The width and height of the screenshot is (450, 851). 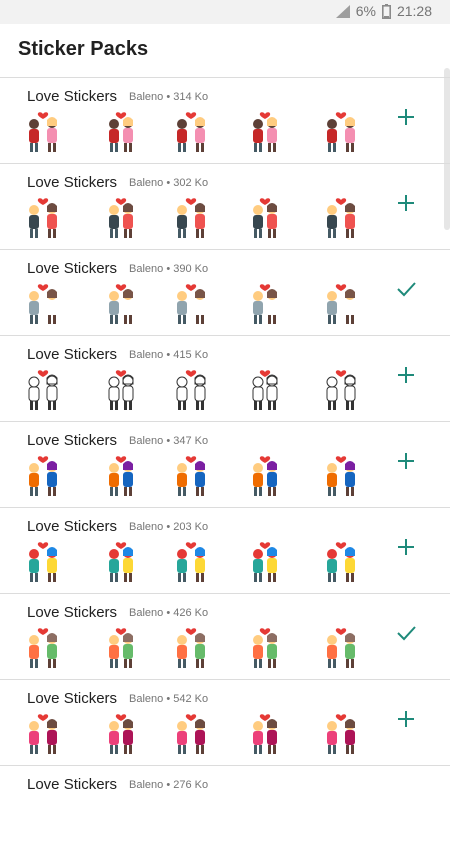 What do you see at coordinates (191, 97) in the screenshot?
I see `pack-size: 314 Ko` at bounding box center [191, 97].